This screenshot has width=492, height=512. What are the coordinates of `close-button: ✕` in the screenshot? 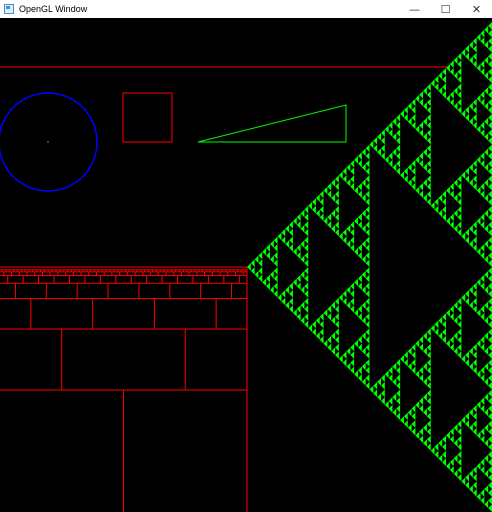 It's located at (476, 9).